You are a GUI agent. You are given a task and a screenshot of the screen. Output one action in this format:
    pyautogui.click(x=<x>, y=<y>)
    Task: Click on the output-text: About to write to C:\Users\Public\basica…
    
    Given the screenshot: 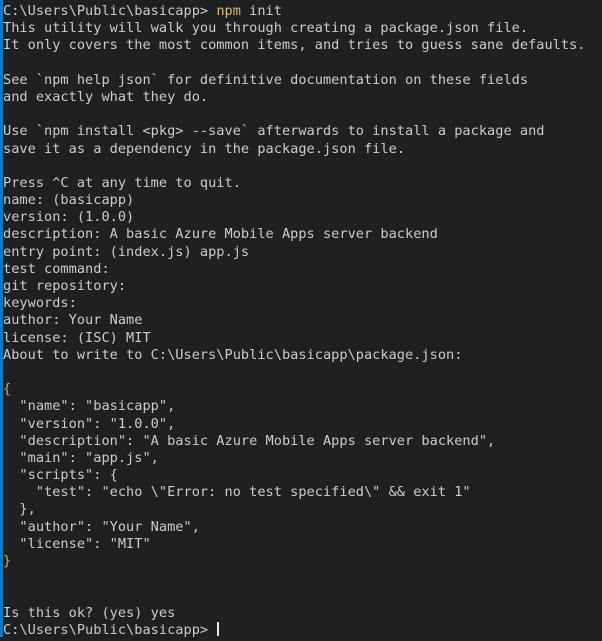 What is the action you would take?
    pyautogui.click(x=233, y=354)
    